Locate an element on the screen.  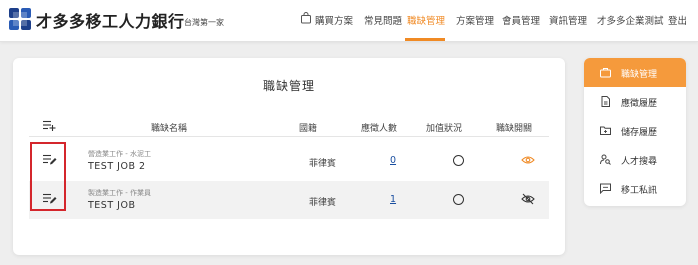
folder-icon is located at coordinates (605, 130).